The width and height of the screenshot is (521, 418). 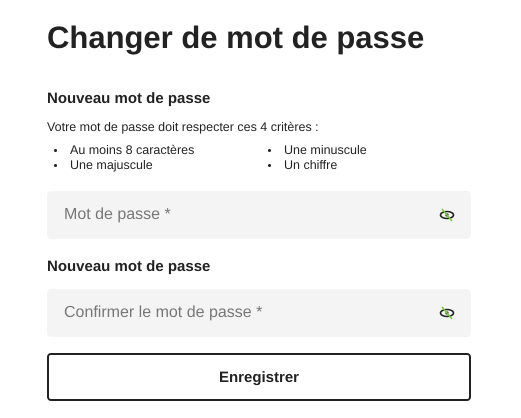 I want to click on criterion-text: Une minuscule, so click(x=325, y=150).